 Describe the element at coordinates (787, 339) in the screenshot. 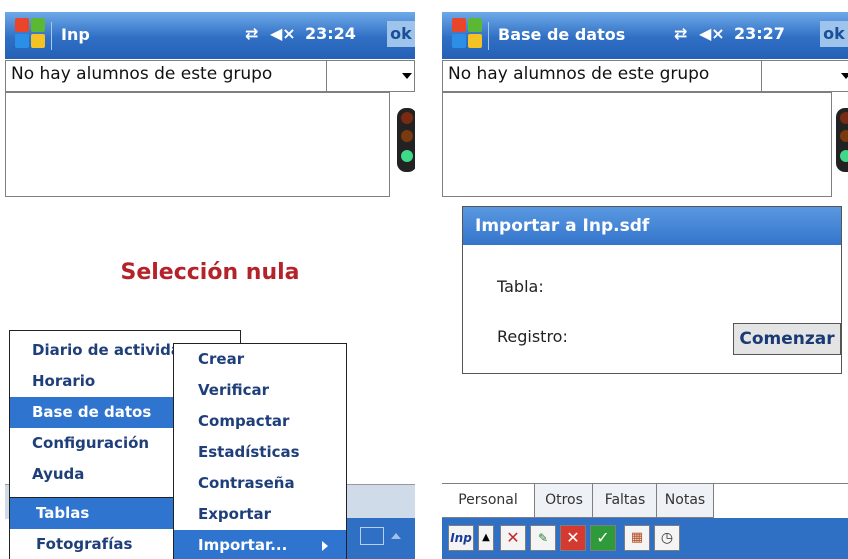

I see `start-button: Comenzar` at that location.